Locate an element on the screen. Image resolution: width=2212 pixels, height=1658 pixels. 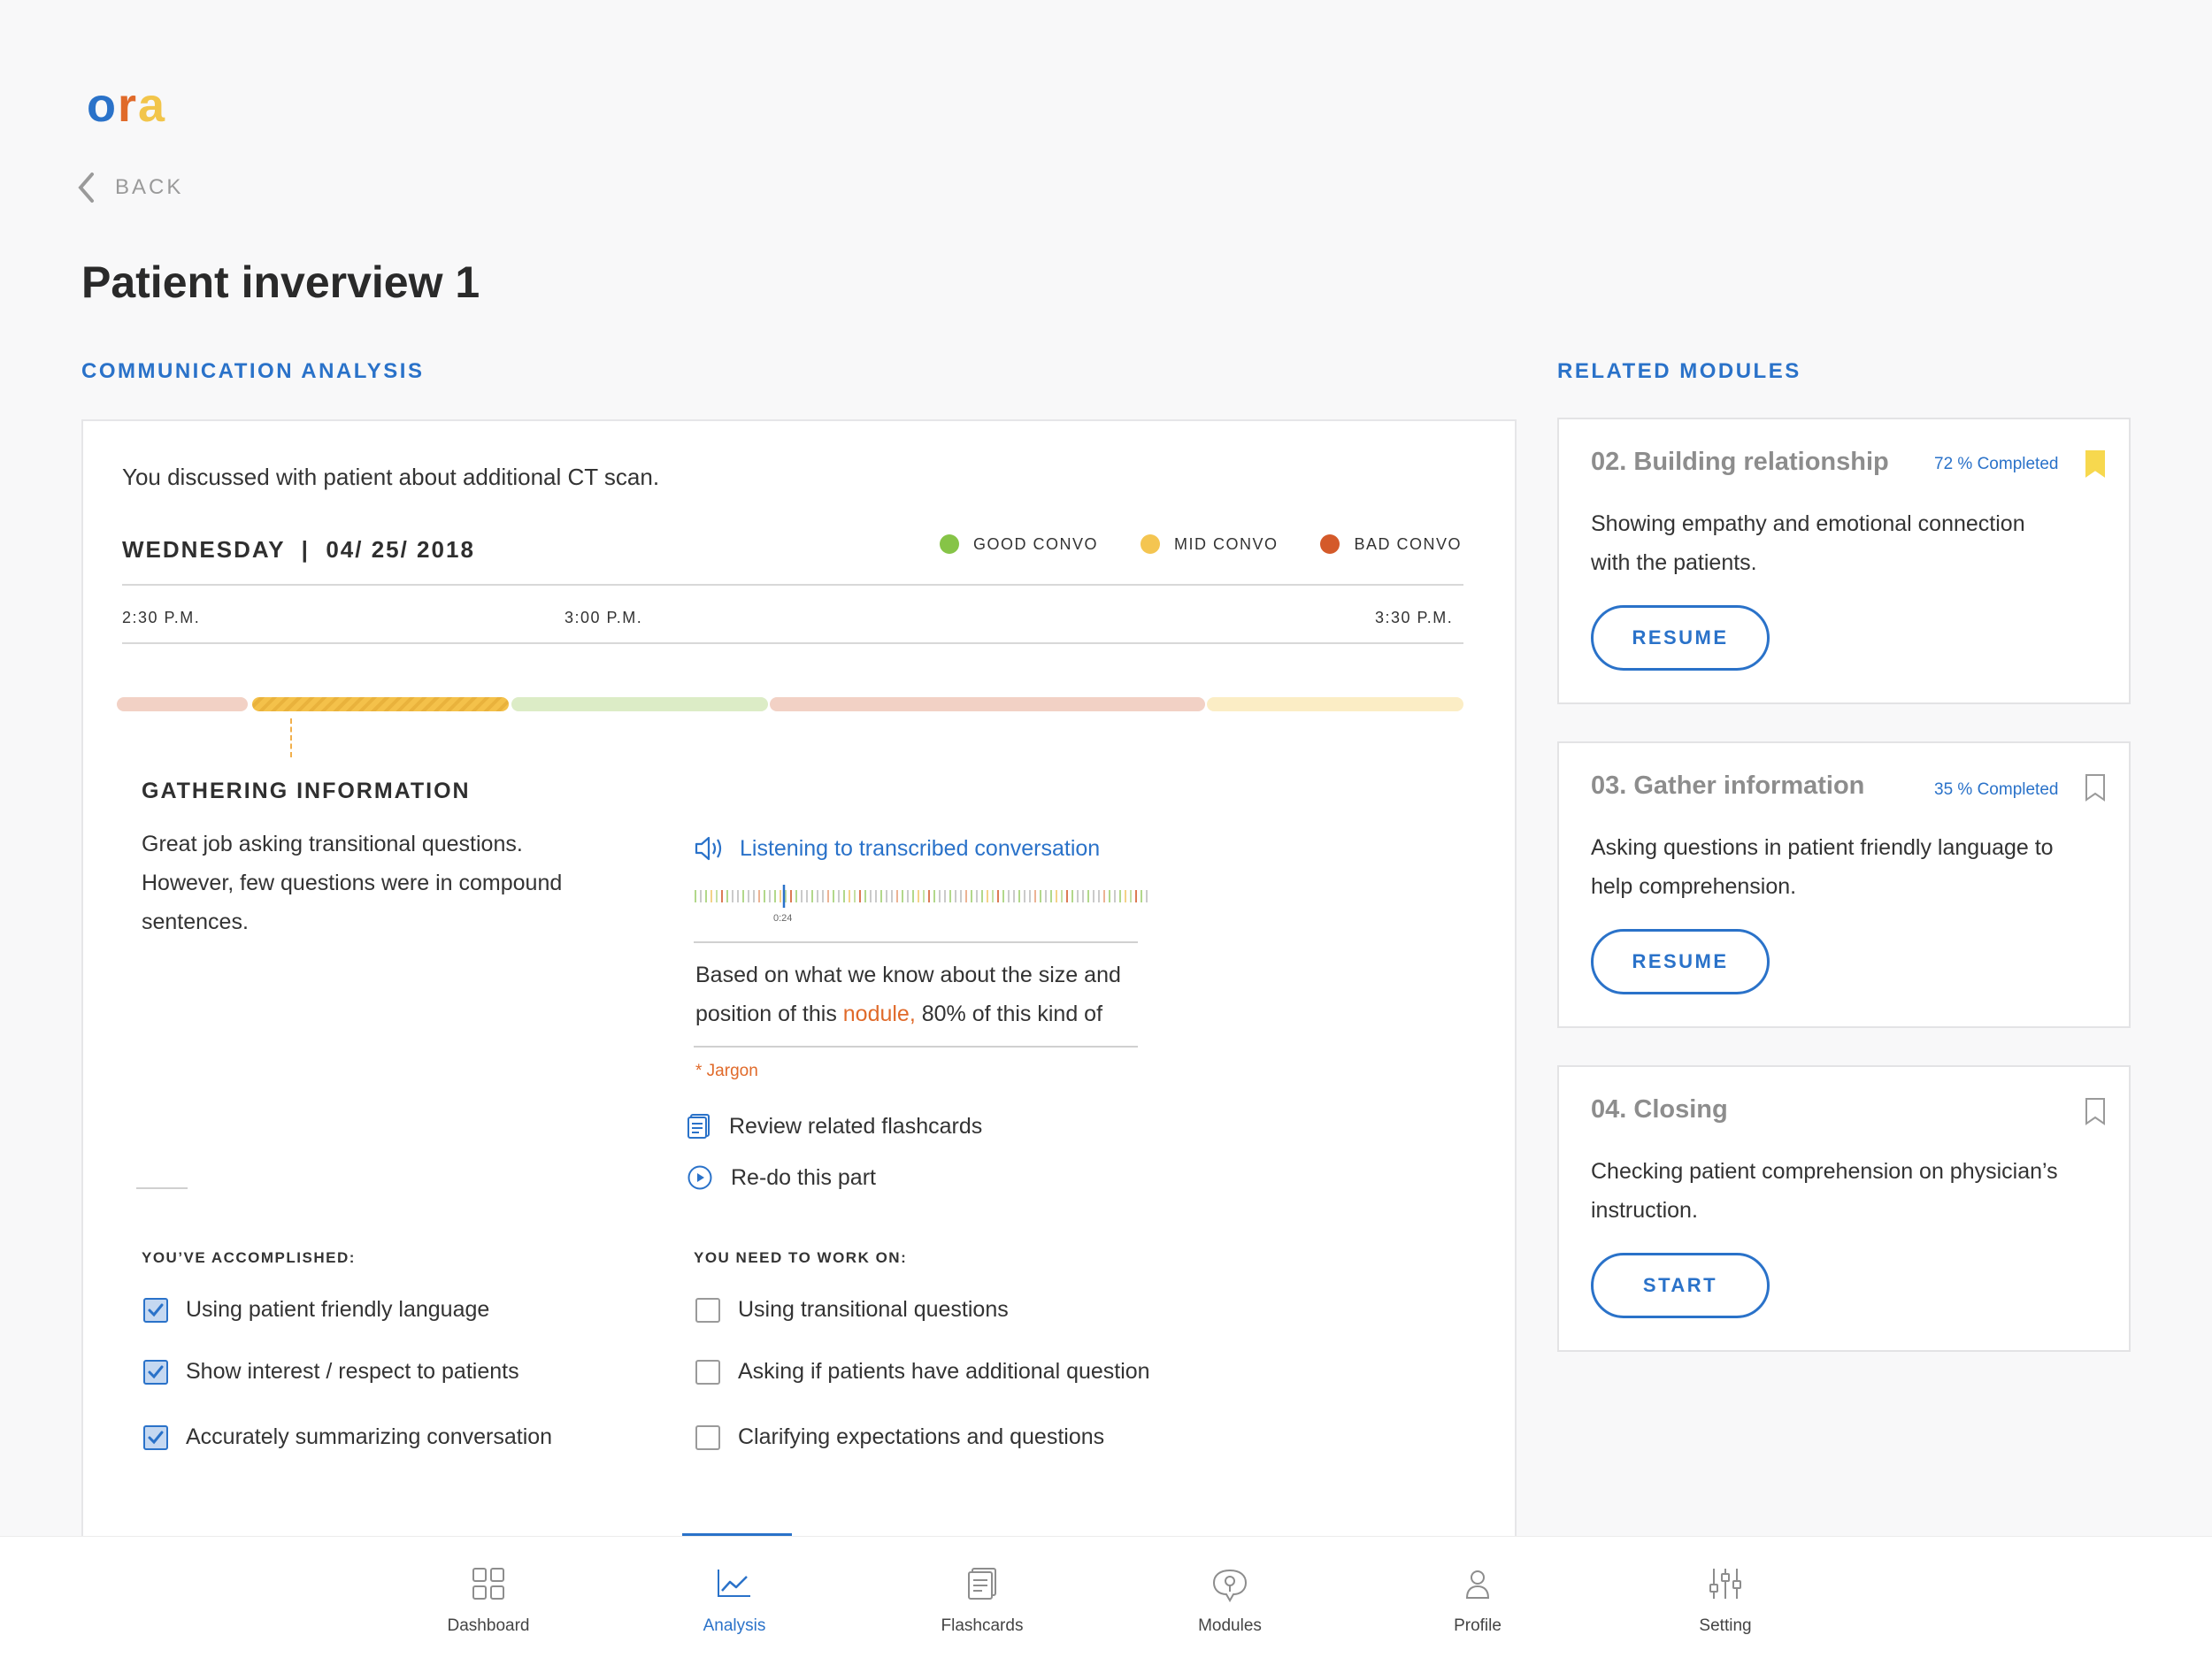
nav-flashcards: Flashcards is located at coordinates (982, 1598).